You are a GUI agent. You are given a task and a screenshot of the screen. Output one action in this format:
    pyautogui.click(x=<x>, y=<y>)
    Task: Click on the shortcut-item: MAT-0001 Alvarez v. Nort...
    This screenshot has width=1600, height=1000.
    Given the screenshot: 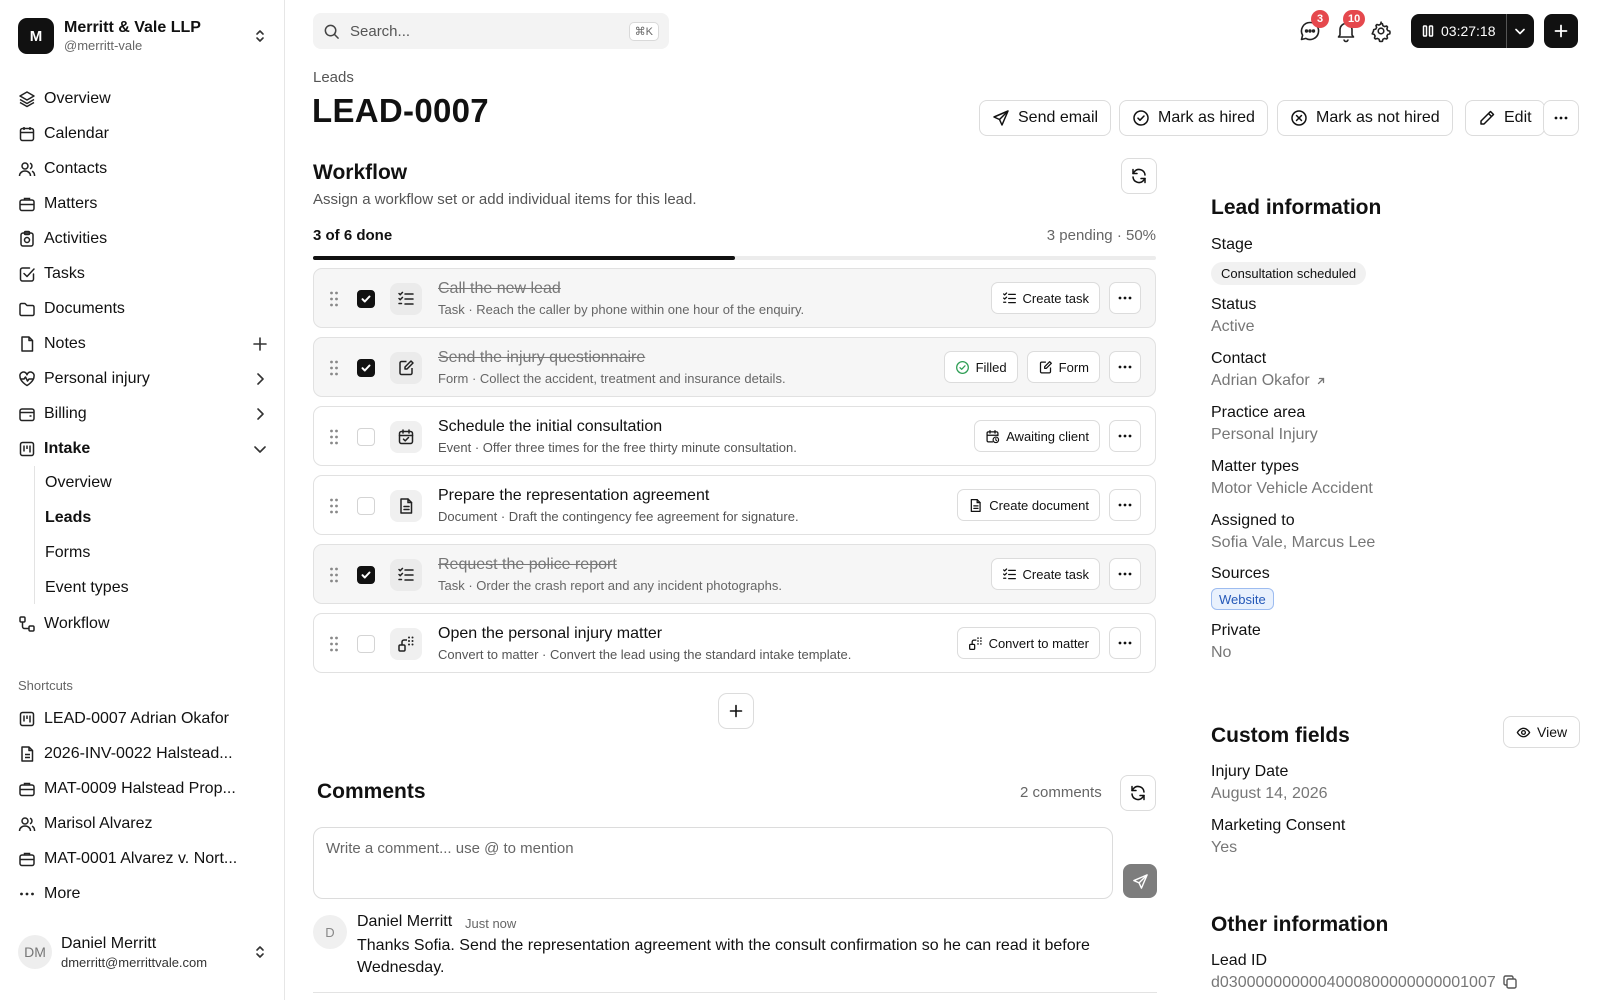 What is the action you would take?
    pyautogui.click(x=143, y=859)
    